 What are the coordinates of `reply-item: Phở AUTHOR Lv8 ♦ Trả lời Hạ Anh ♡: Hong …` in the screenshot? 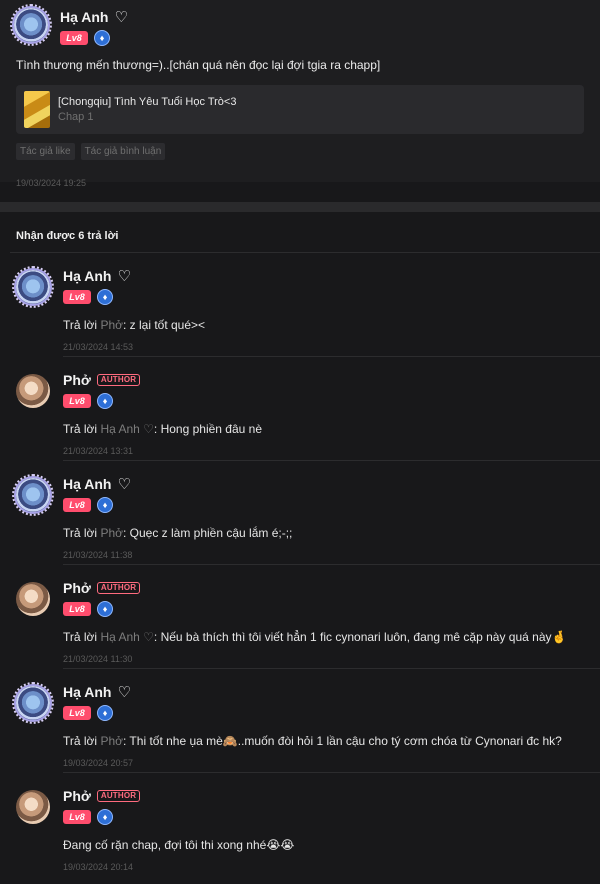 It's located at (300, 409).